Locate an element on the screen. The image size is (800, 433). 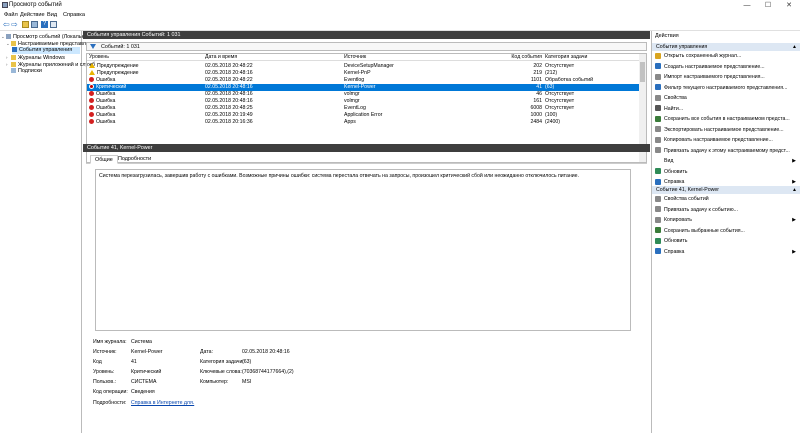
actions-section-event: Событие 41, Kernel-Power ▲ is located at coordinates (726, 190).